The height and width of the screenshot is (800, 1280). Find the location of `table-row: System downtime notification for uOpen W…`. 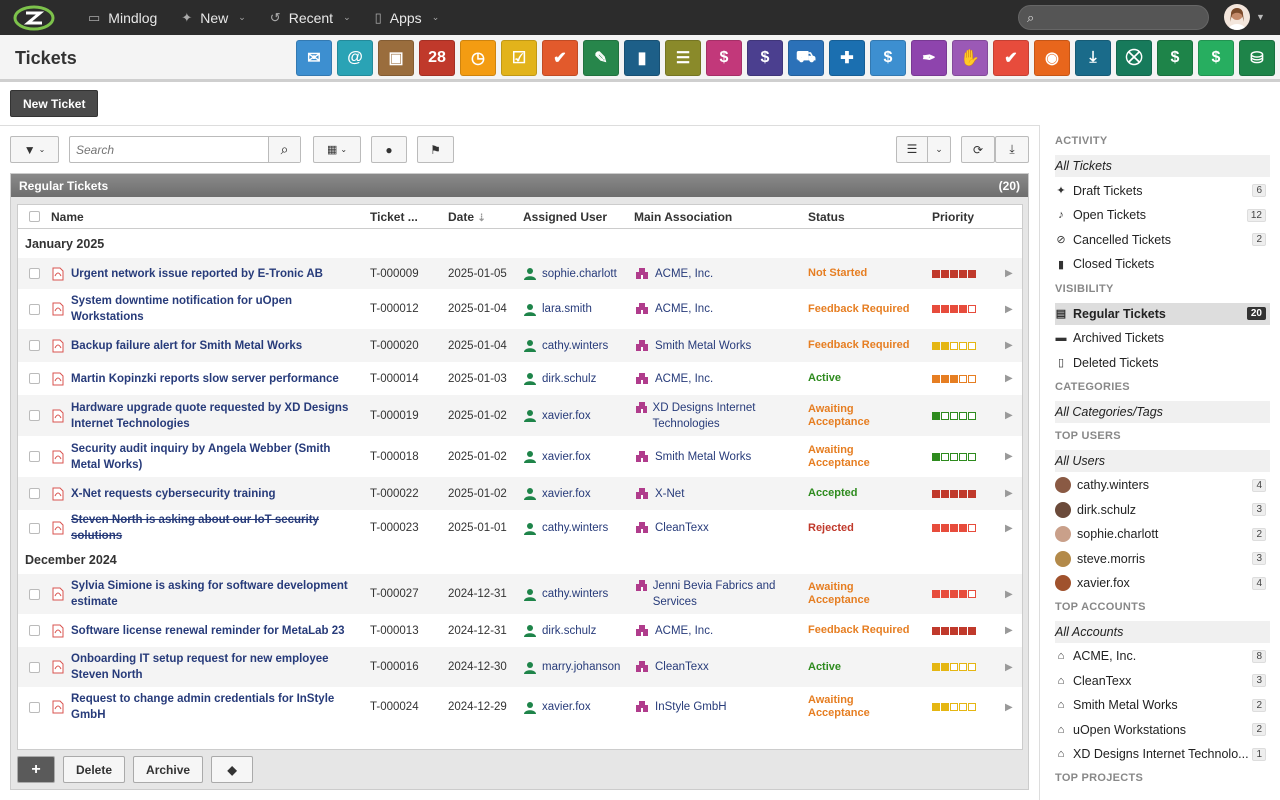

table-row: System downtime notification for uOpen W… is located at coordinates (520, 309).